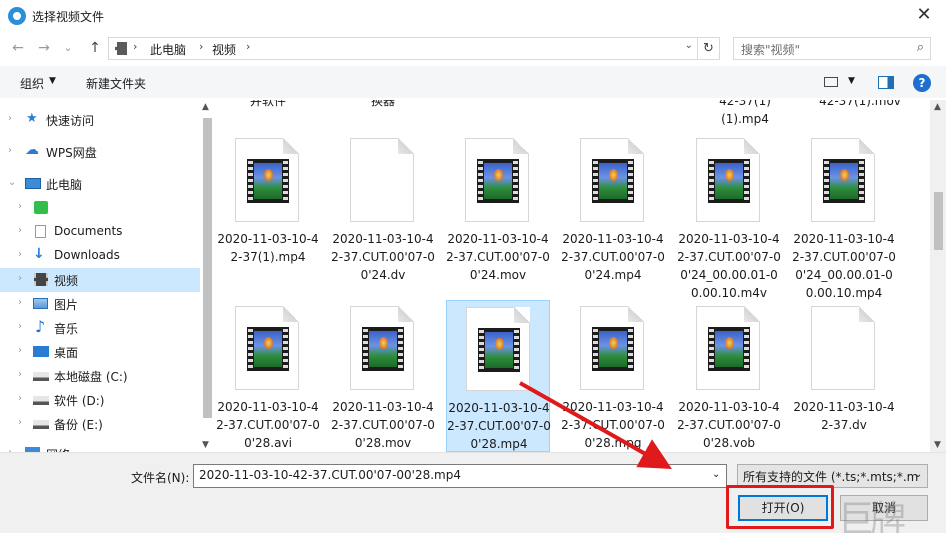 This screenshot has height=533, width=946. I want to click on file-item: 2020-11-03-10-42-37.CUT.00'07-00'28.mp4, so click(498, 376).